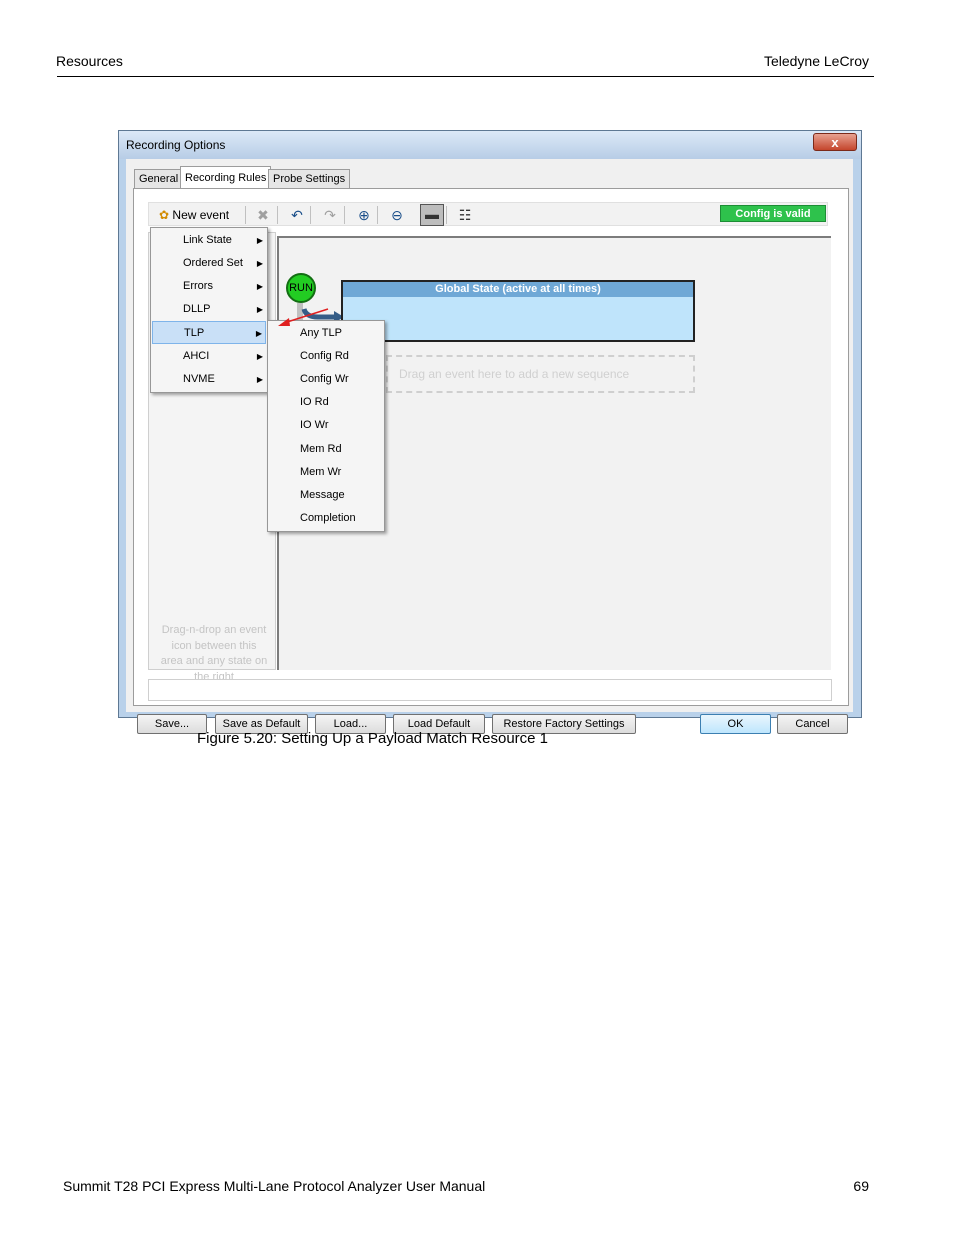  I want to click on menu-item-dllp: DLLP ▶, so click(209, 309).